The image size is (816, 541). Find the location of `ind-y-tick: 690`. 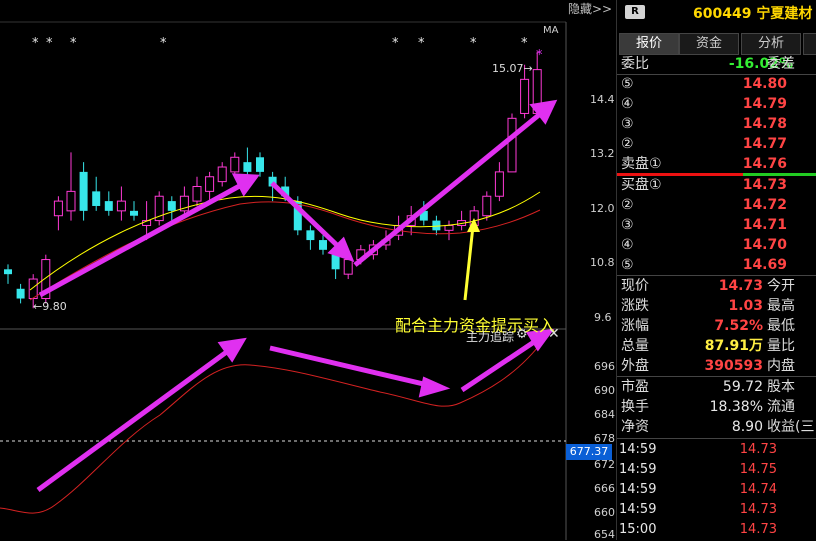

ind-y-tick: 690 is located at coordinates (604, 390).